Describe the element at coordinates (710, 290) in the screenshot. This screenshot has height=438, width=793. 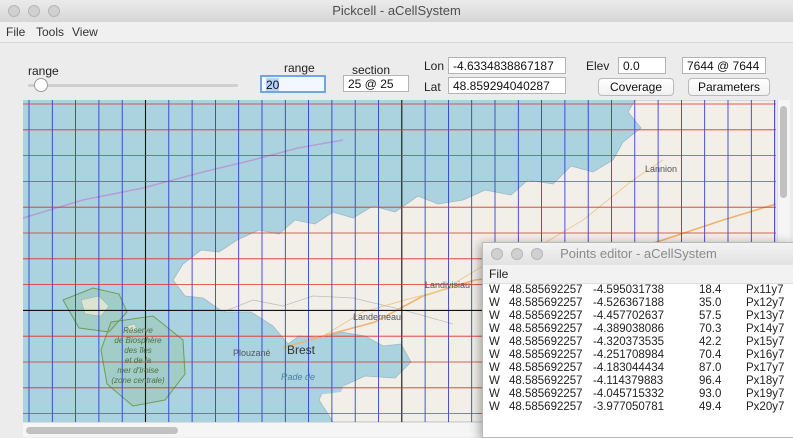
I see `row-elevation: 18.4` at that location.